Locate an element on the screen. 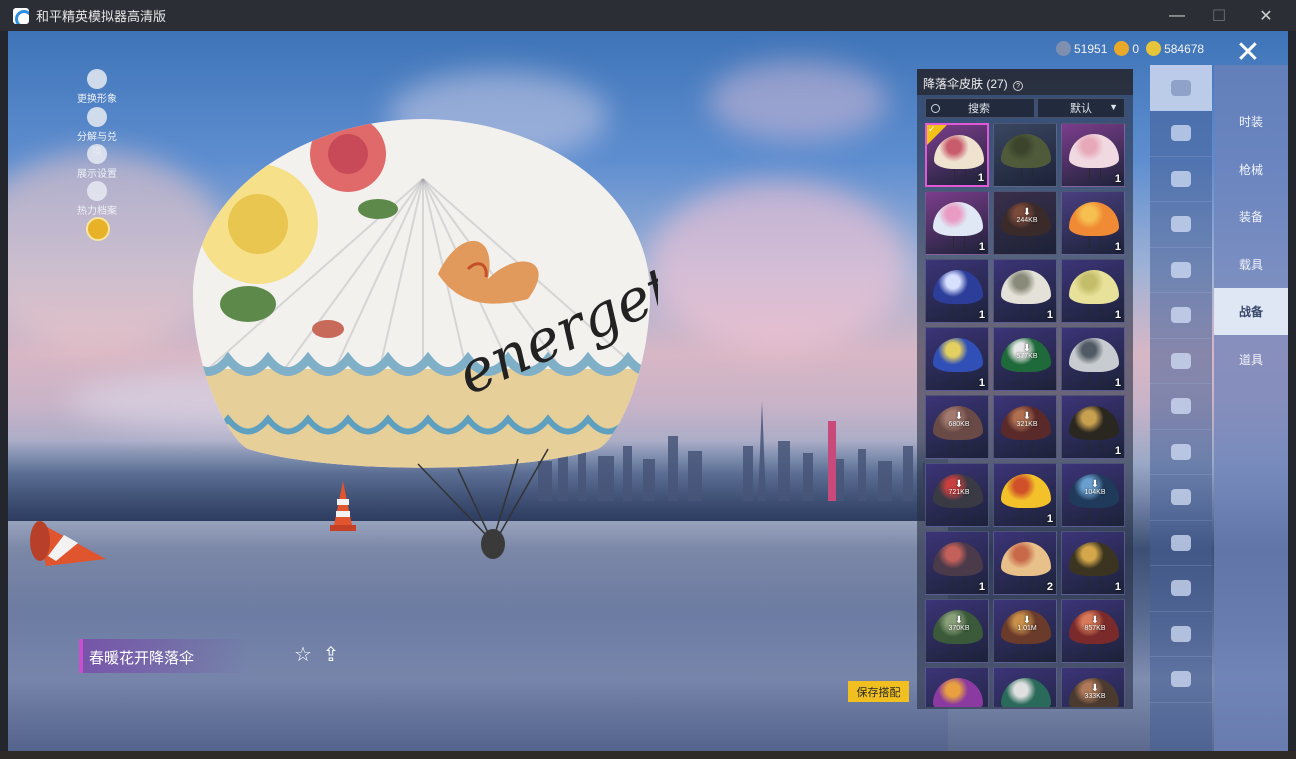 The image size is (1296, 759). heat-archive-button: 热力档案 is located at coordinates (97, 199).